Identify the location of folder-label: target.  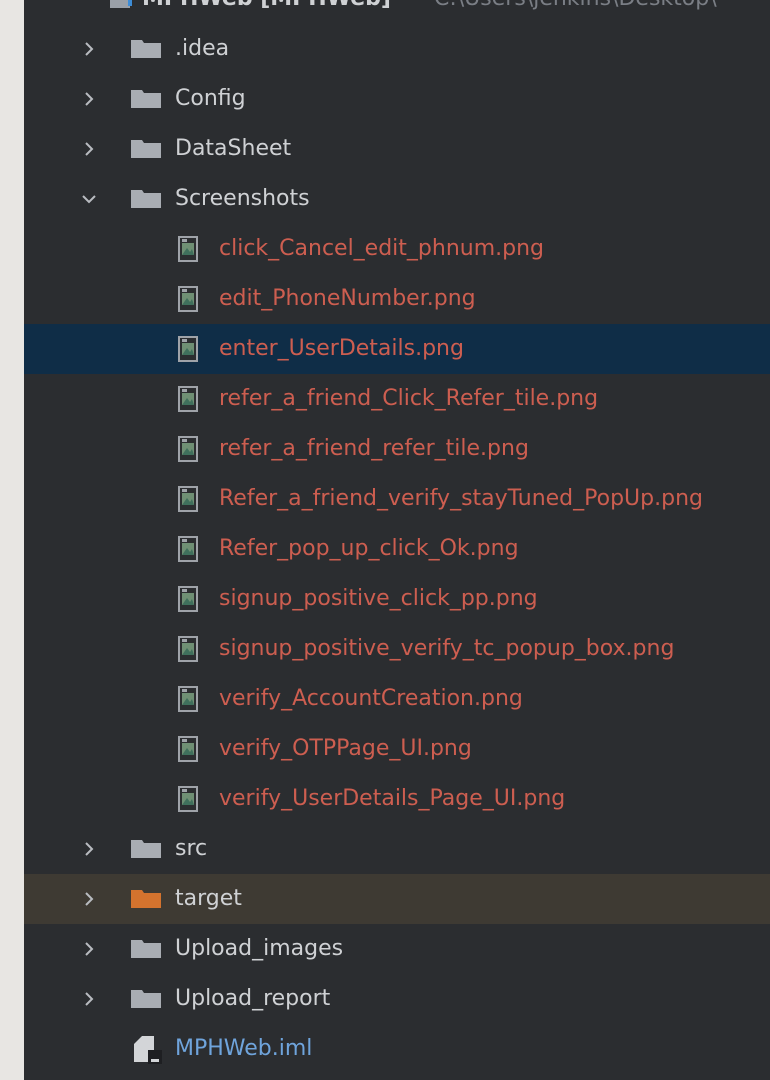
(208, 898).